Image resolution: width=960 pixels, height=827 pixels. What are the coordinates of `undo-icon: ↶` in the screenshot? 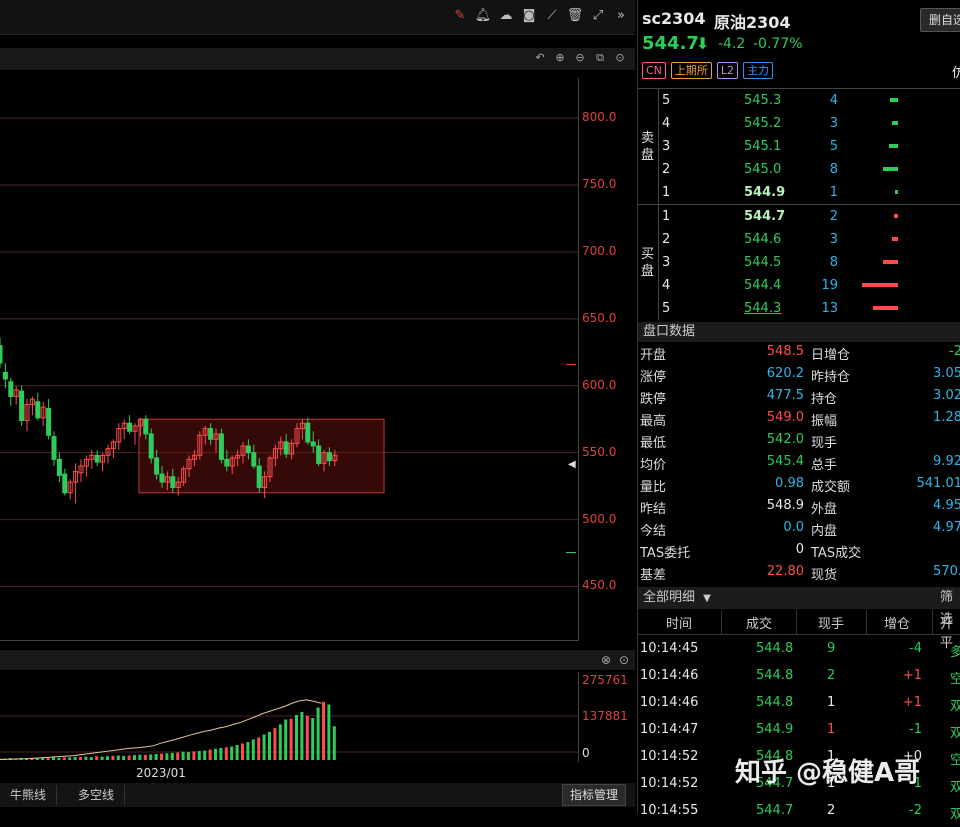 It's located at (540, 58).